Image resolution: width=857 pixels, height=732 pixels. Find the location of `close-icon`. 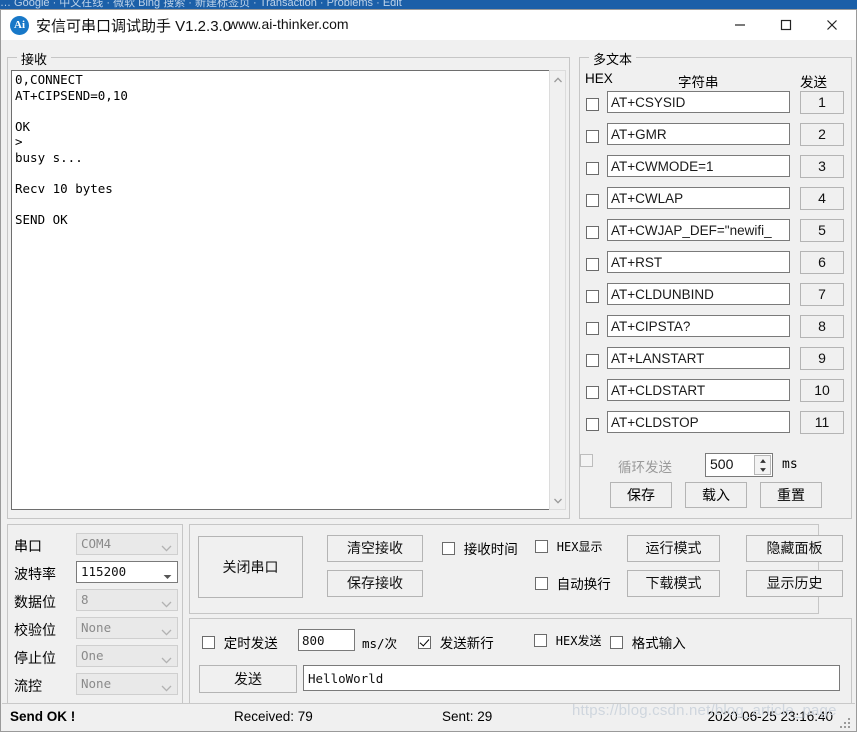

close-icon is located at coordinates (832, 25).